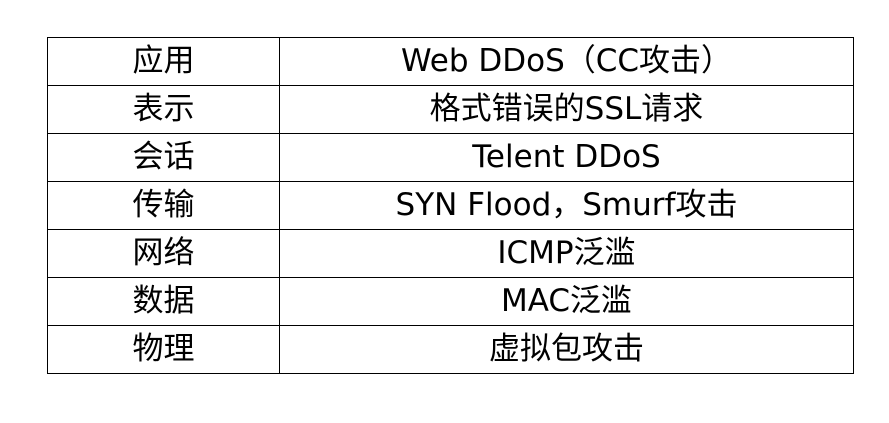 This screenshot has width=889, height=423. I want to click on attack-cell: MAC泛滥, so click(566, 301).